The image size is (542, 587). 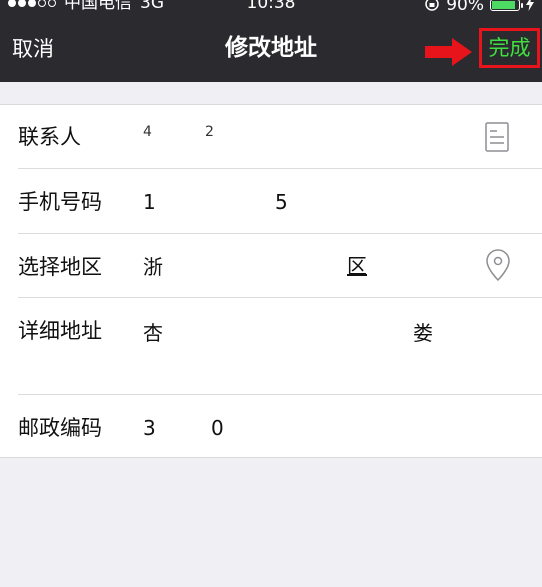 I want to click on phone-value-part1: 1, so click(x=149, y=202).